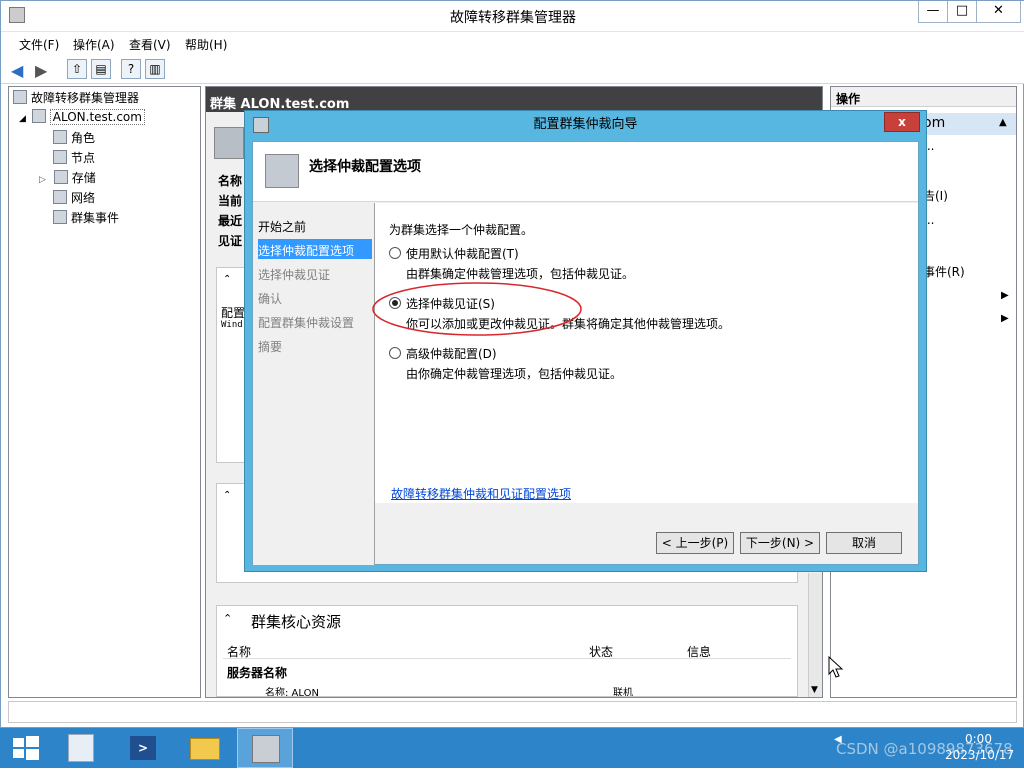 The height and width of the screenshot is (771, 1024). Describe the element at coordinates (1003, 122) in the screenshot. I see `collapse-icon: ▲` at that location.